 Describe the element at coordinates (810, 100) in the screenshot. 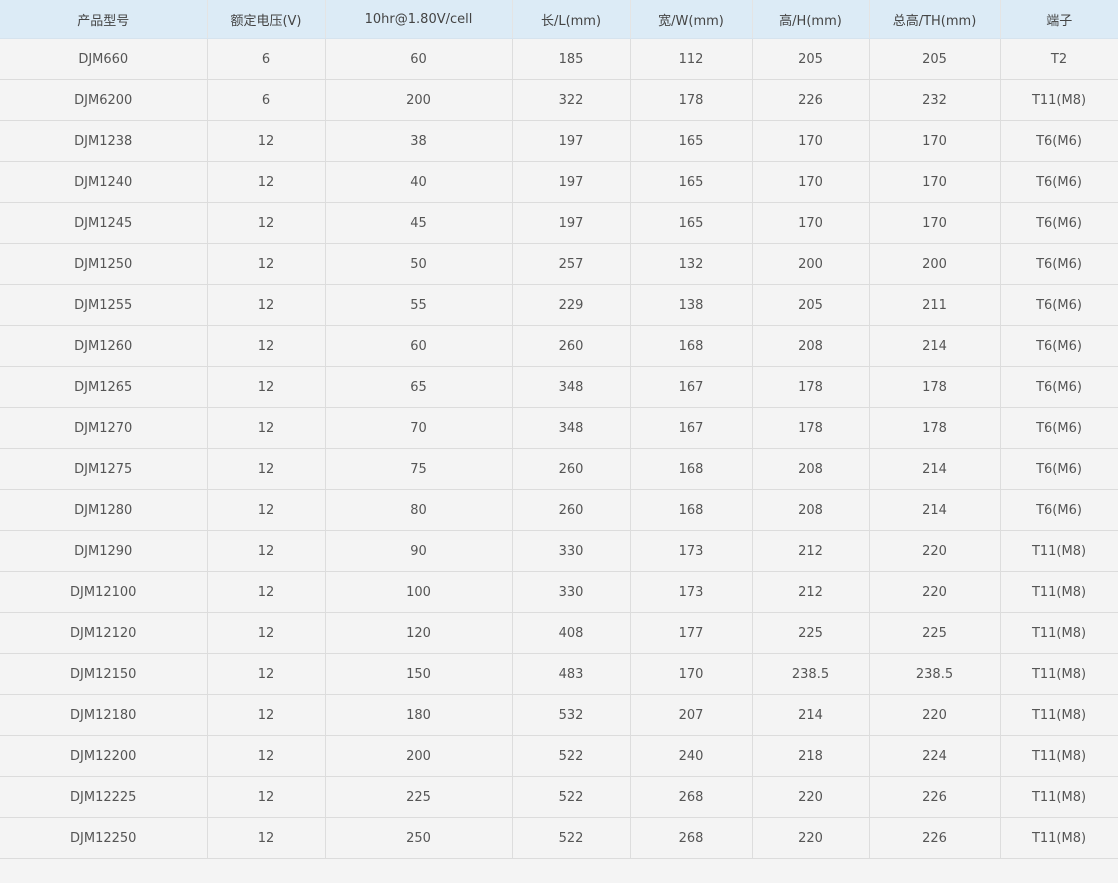

I see `cell-height: 226` at that location.